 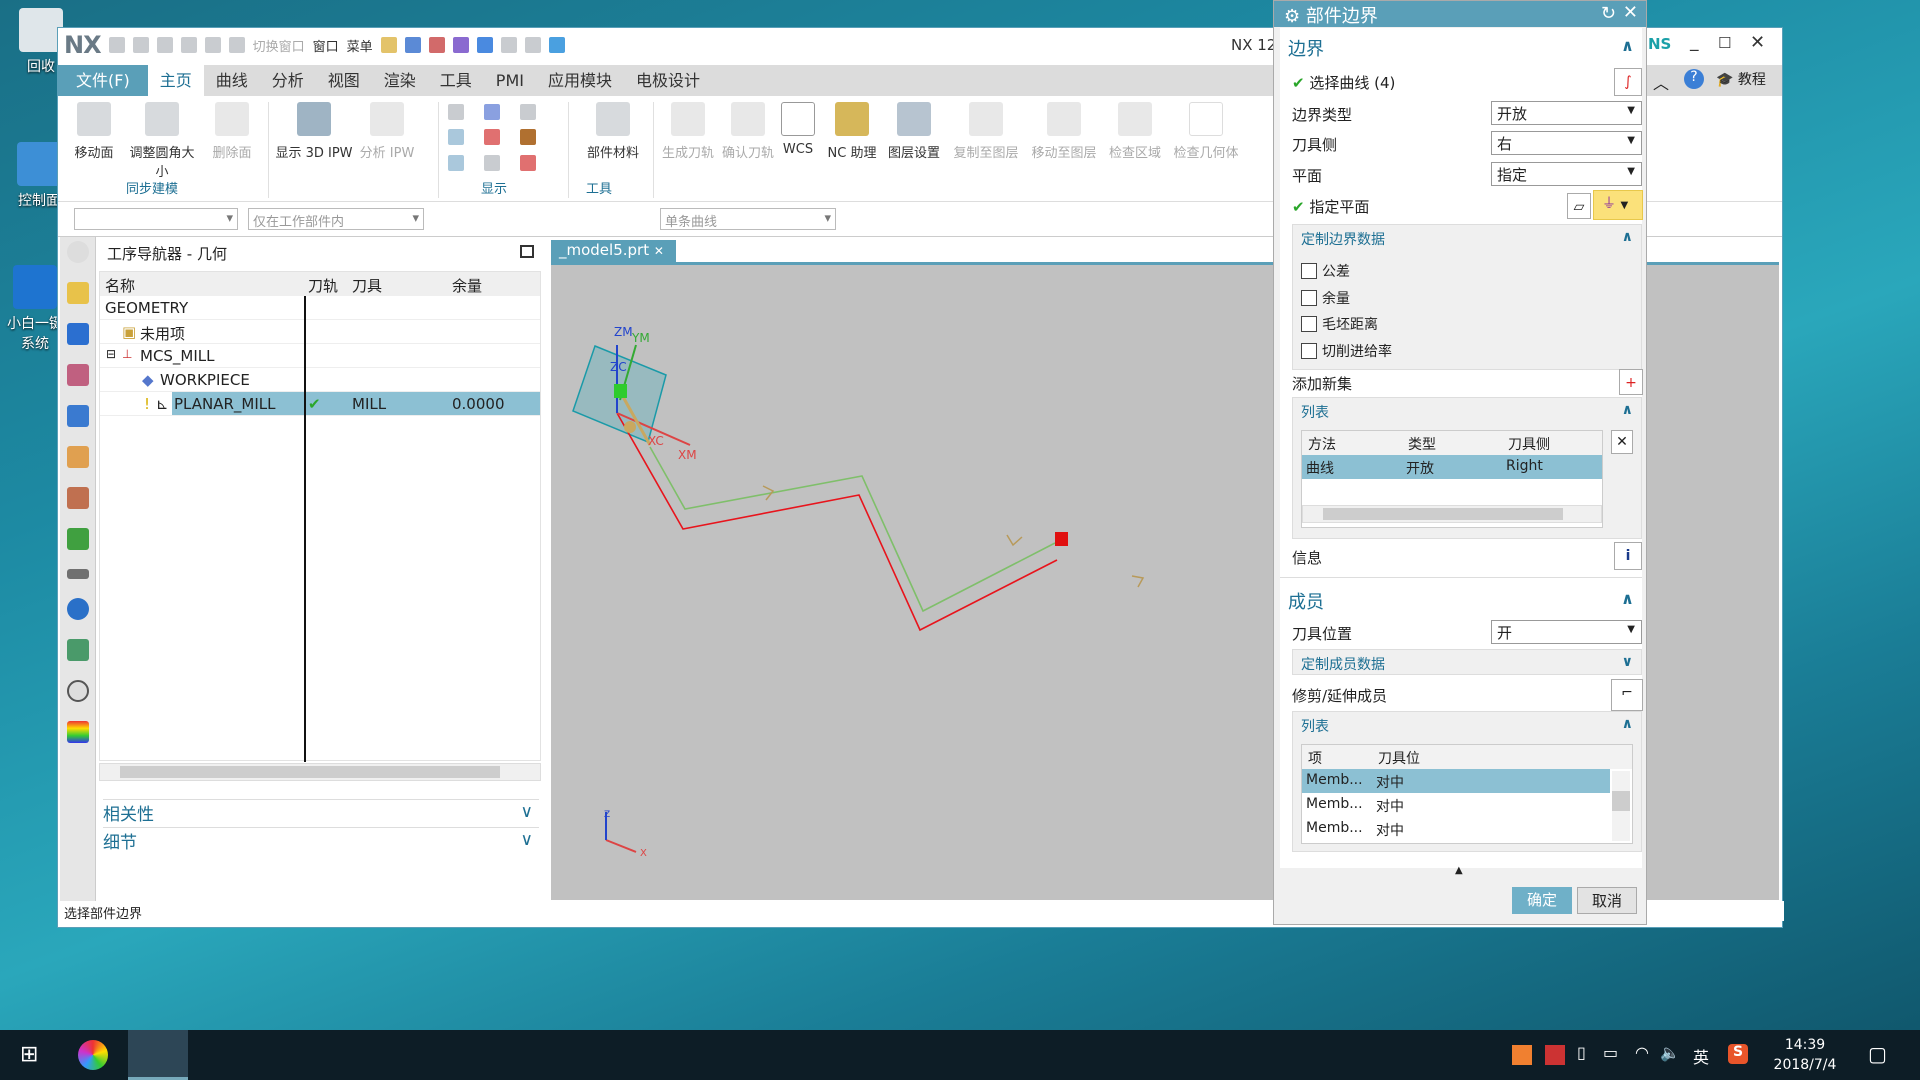 I want to click on tab-application: 应用模块, so click(x=580, y=80).